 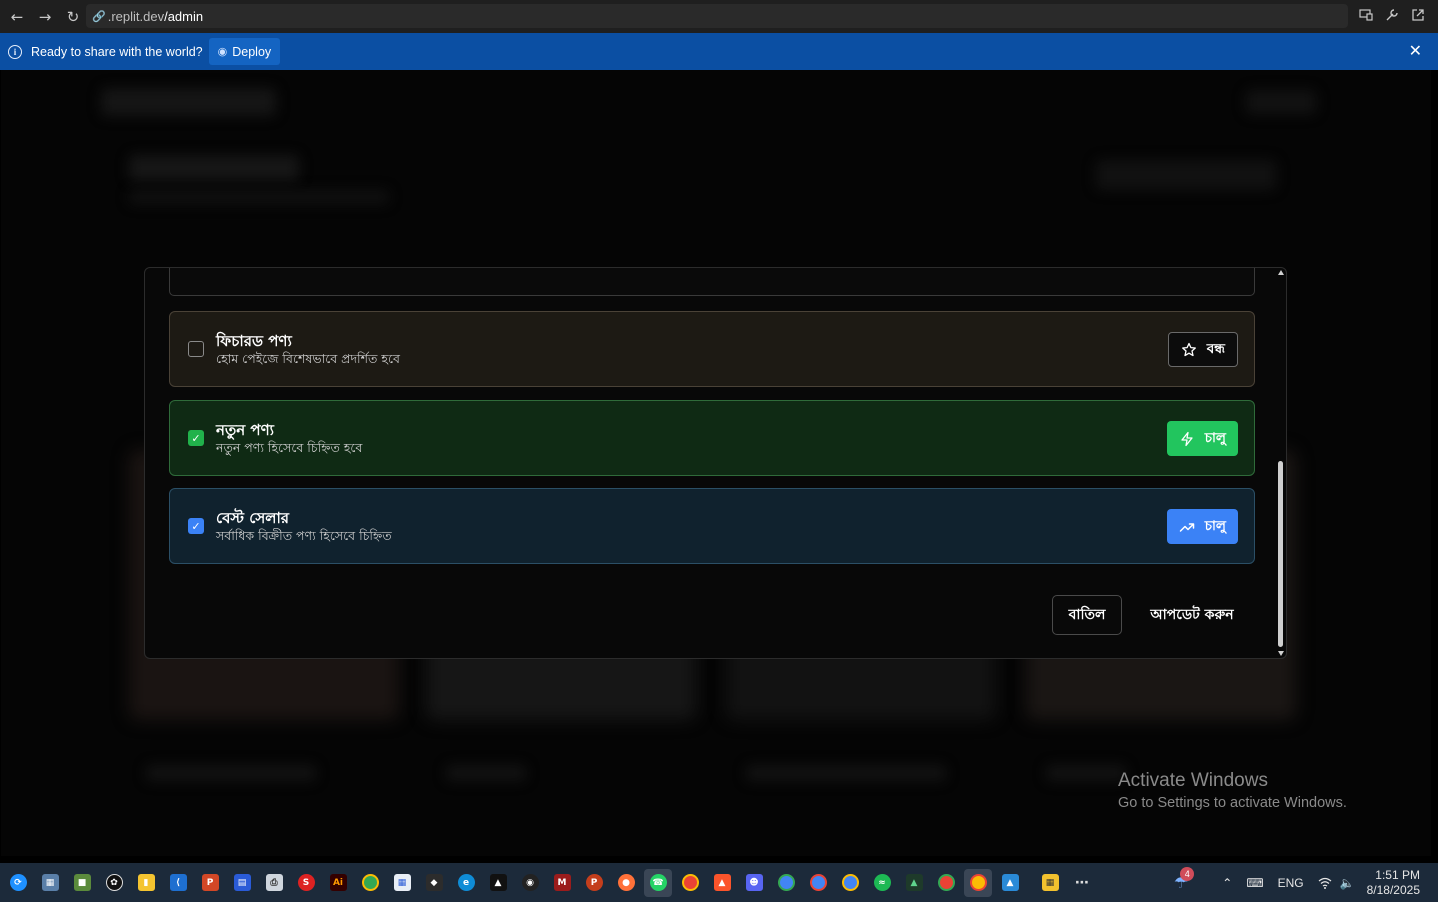 What do you see at coordinates (1187, 527) in the screenshot?
I see `trending-up-icon` at bounding box center [1187, 527].